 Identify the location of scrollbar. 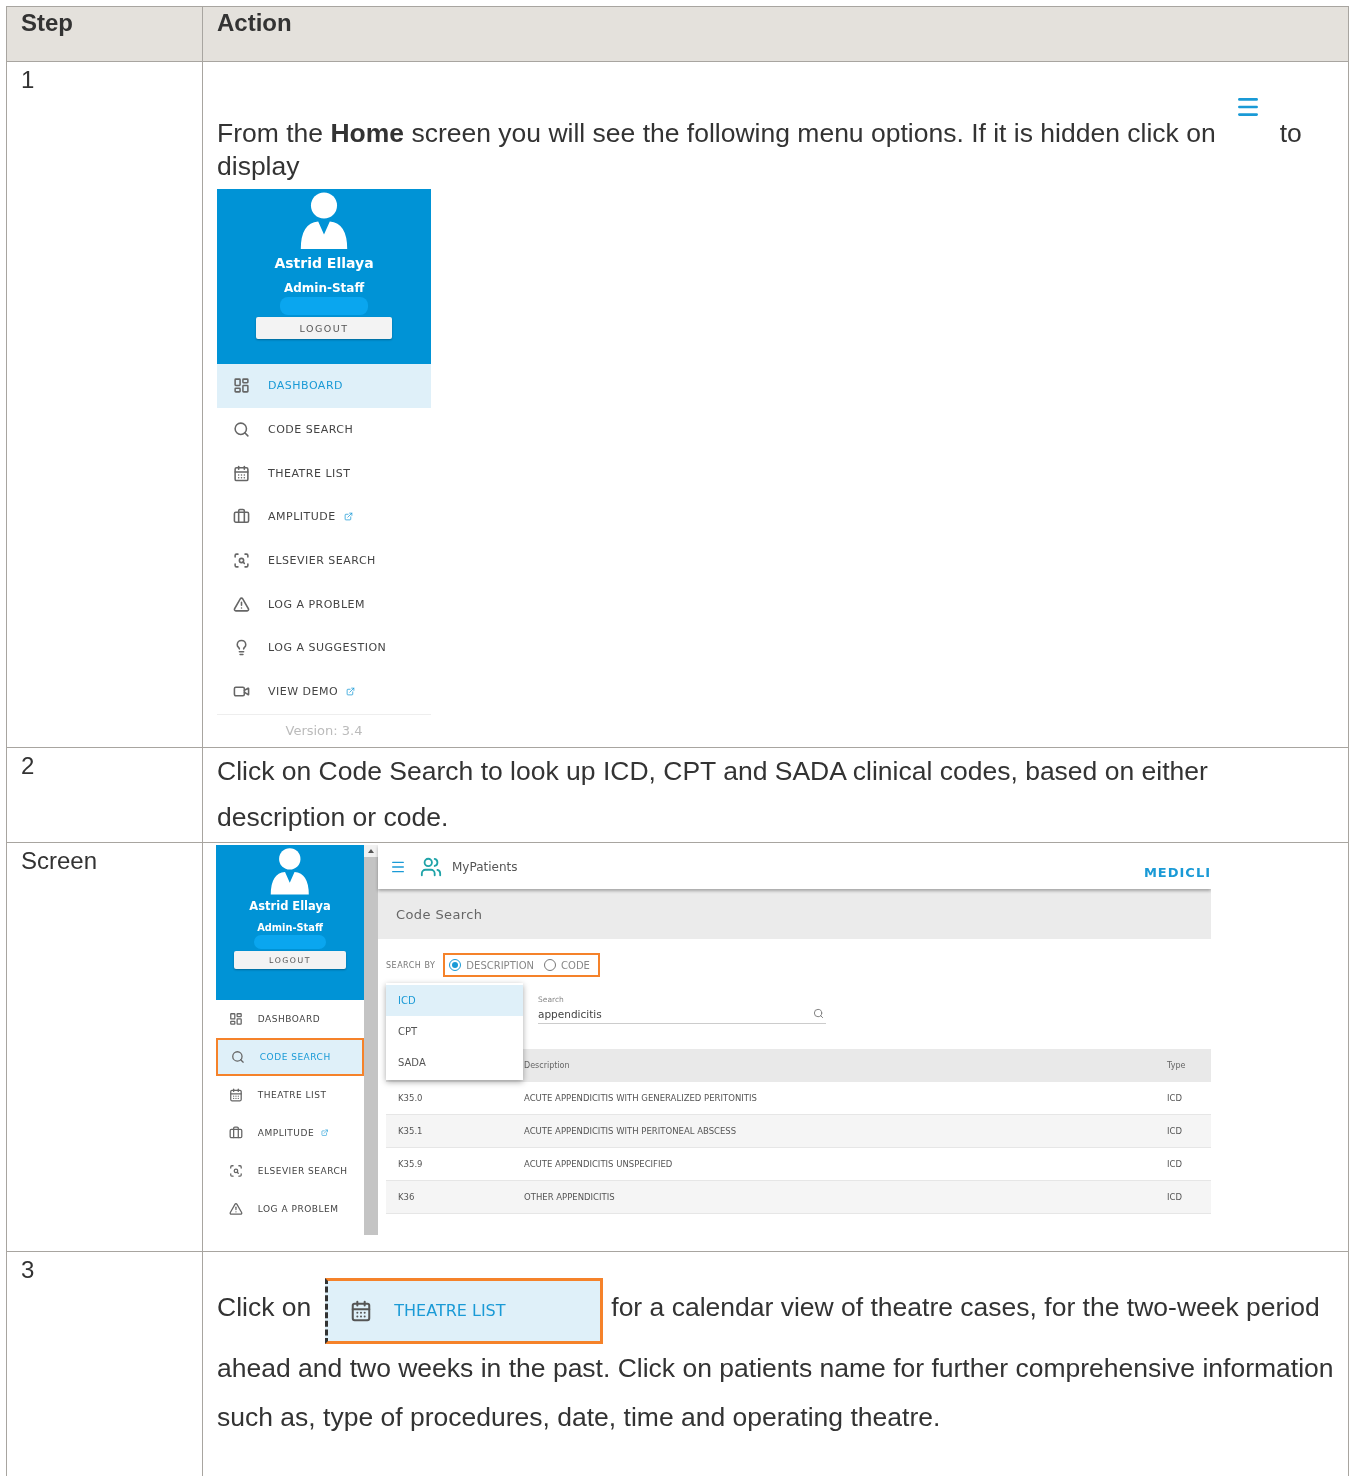
(371, 1040).